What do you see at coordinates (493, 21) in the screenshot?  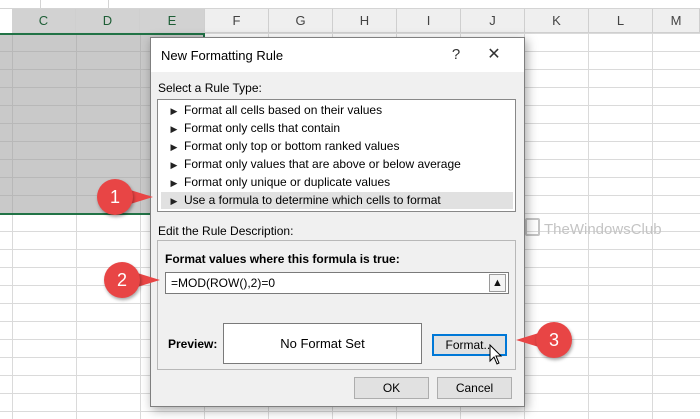 I see `column-header-j: J` at bounding box center [493, 21].